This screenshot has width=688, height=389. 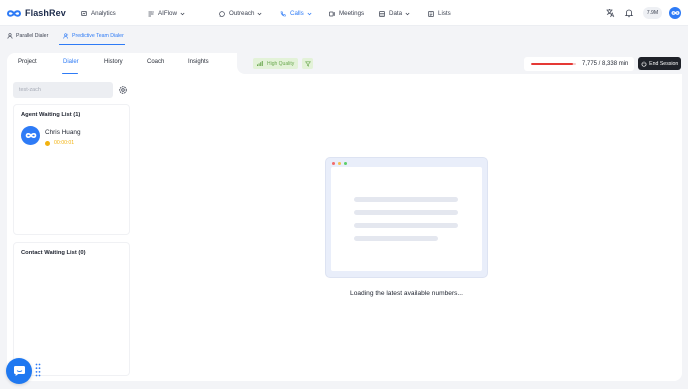 I want to click on nav-lists-label: Lists, so click(x=444, y=13).